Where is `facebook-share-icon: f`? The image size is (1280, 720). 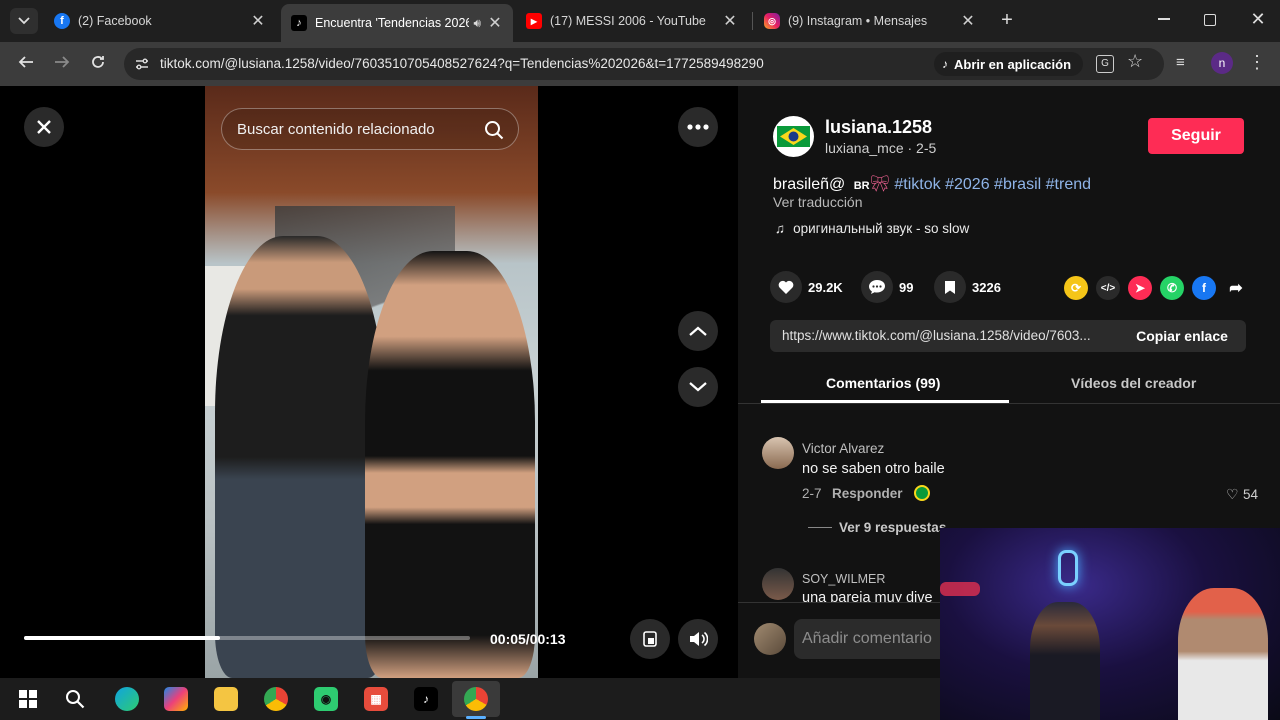 facebook-share-icon: f is located at coordinates (1204, 288).